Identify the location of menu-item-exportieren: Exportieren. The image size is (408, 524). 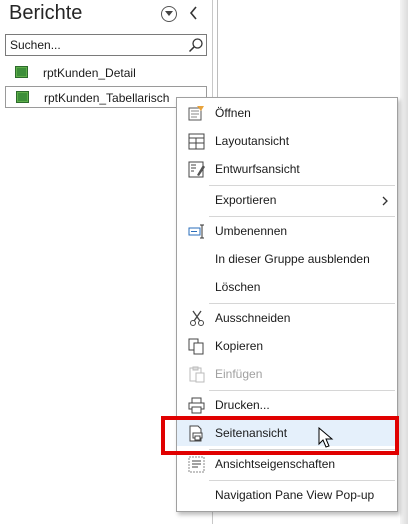
(287, 200).